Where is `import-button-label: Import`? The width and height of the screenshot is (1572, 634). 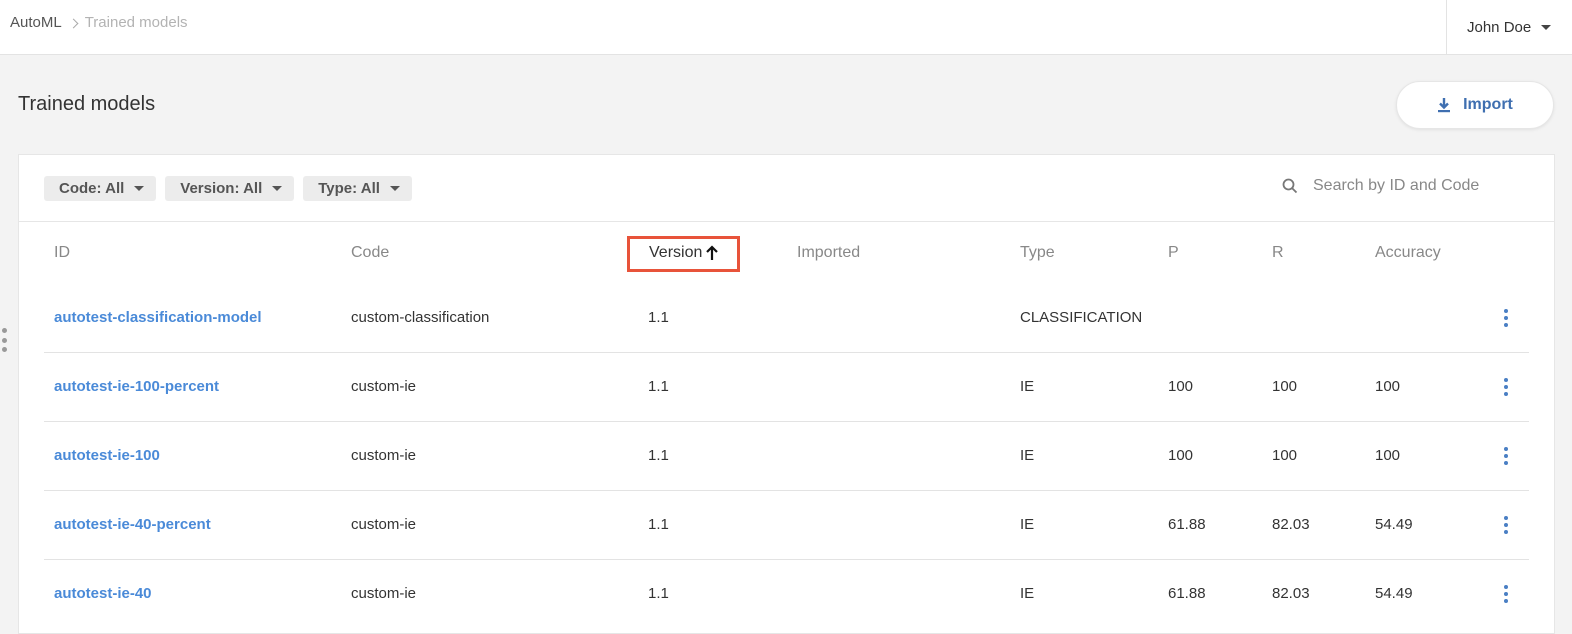 import-button-label: Import is located at coordinates (1488, 104).